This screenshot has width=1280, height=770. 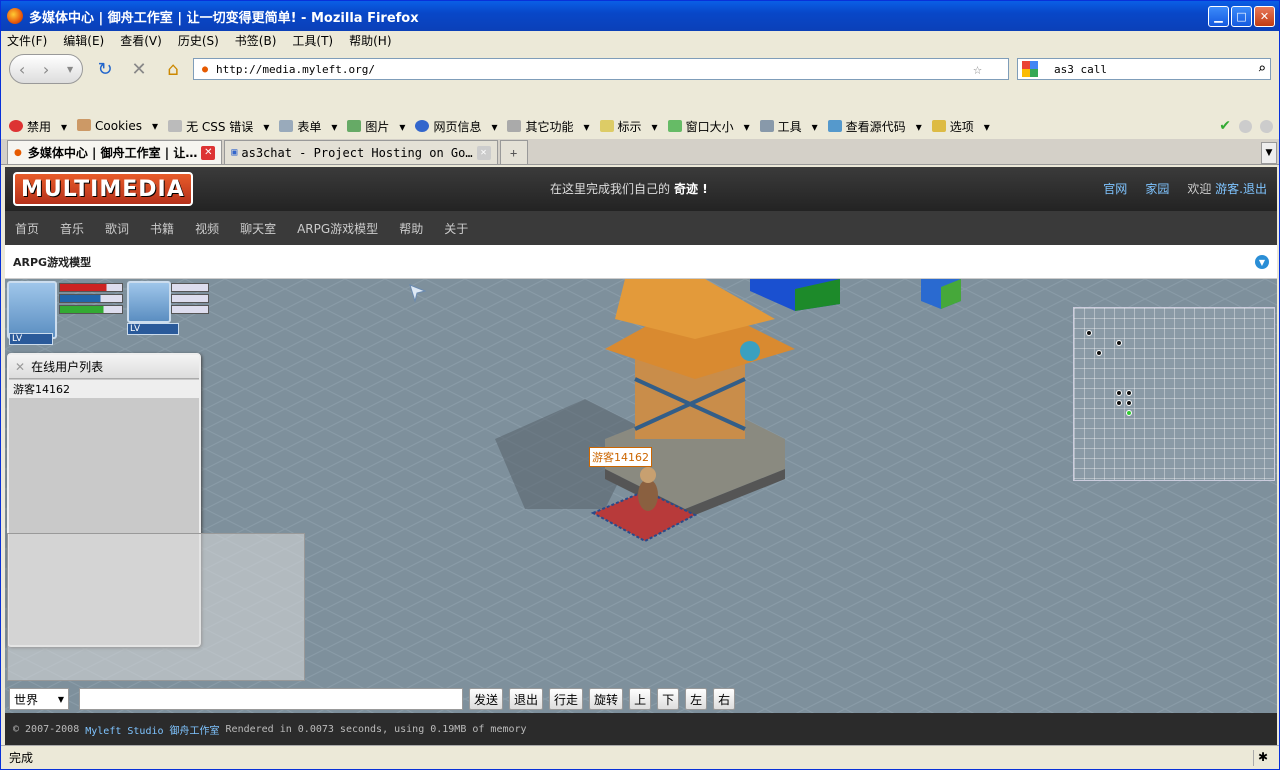 I want to click on maximize-button: □, so click(x=1241, y=16).